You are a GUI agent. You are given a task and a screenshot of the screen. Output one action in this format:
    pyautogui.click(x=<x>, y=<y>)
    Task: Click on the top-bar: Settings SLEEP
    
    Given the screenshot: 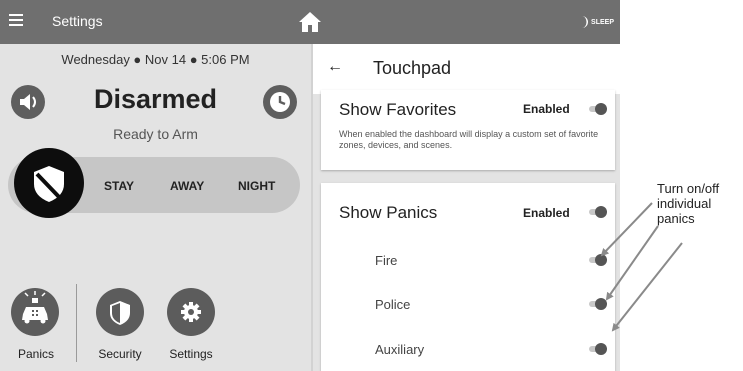 What is the action you would take?
    pyautogui.click(x=310, y=22)
    